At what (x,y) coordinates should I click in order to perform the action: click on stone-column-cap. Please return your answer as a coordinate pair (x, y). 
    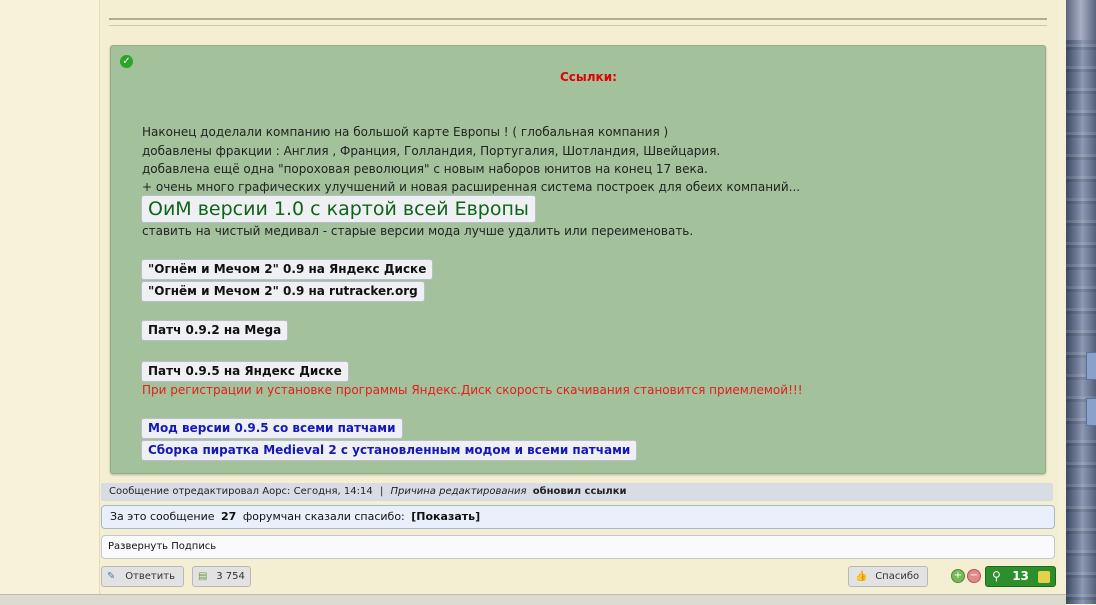
    Looking at the image, I should click on (1081, 20).